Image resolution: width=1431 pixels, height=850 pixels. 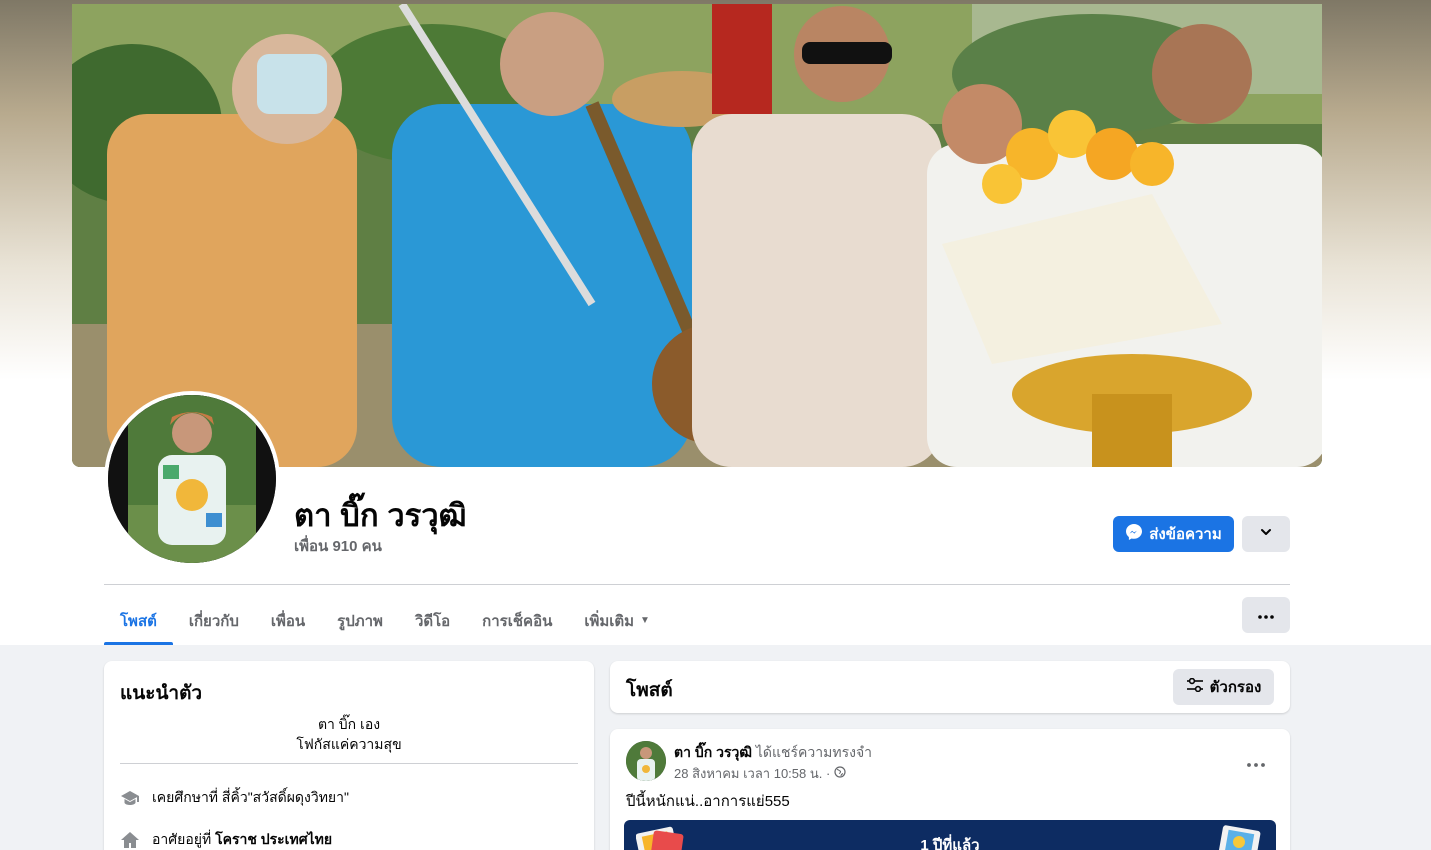 I want to click on friends-count: เพื่อน 910 คน, so click(x=338, y=546).